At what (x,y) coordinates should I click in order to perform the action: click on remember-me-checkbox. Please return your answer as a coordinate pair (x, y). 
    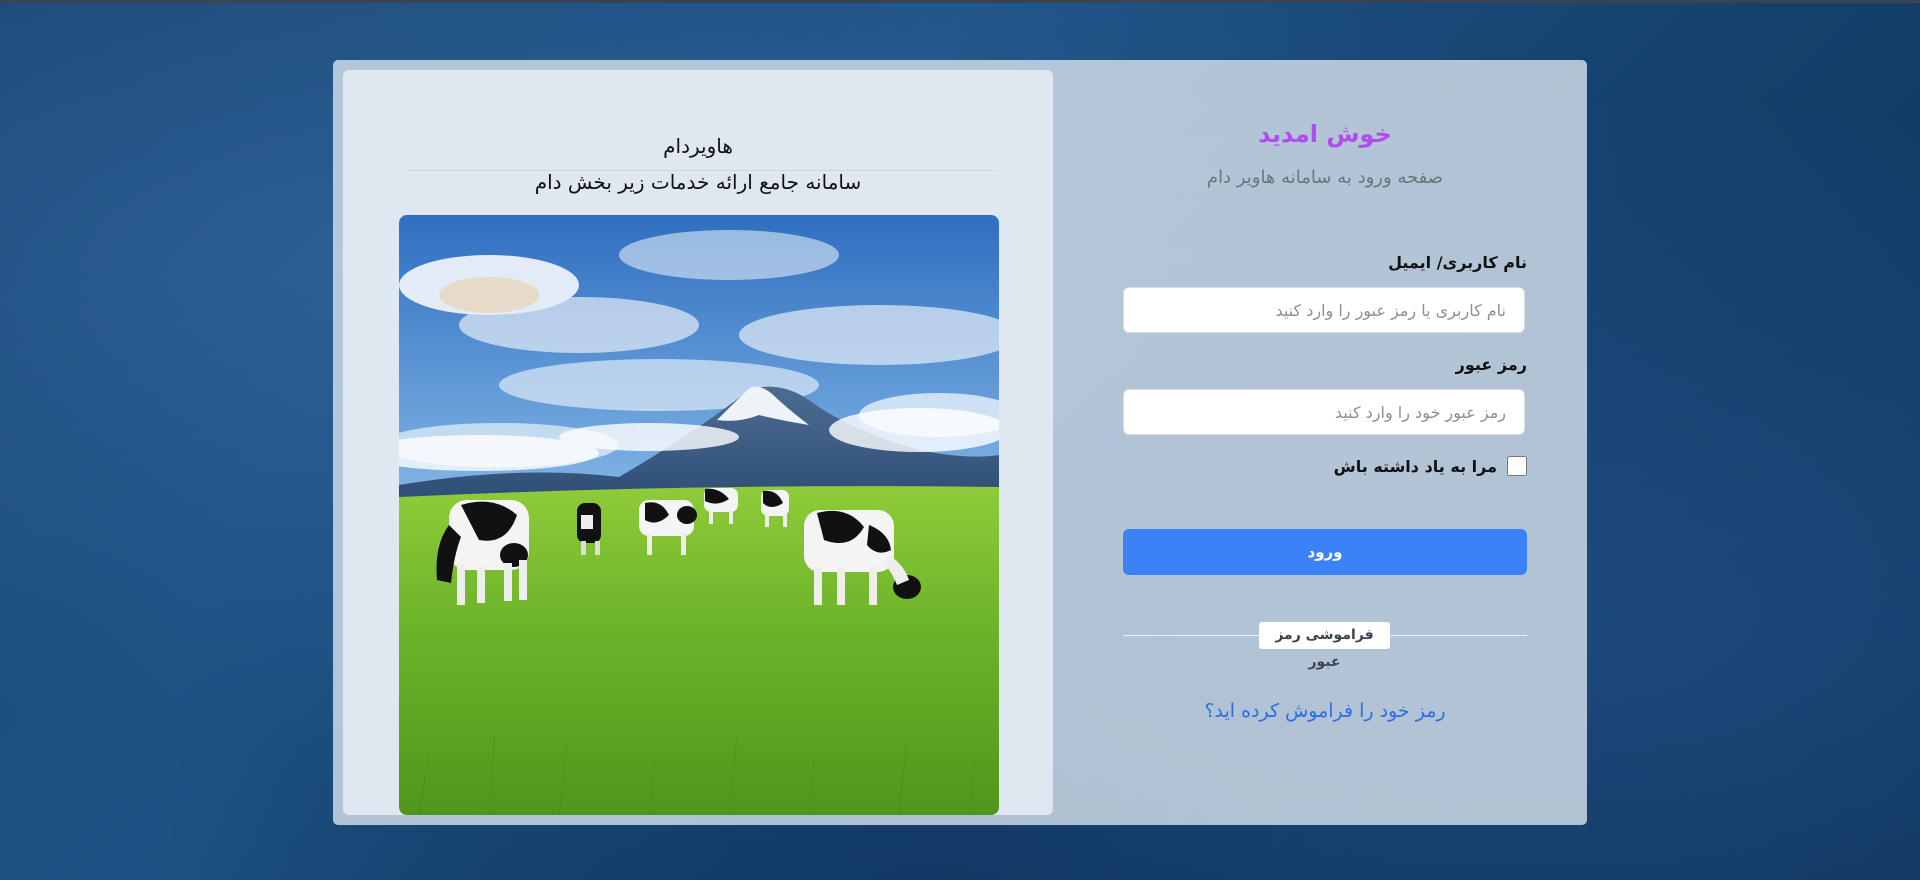
    Looking at the image, I should click on (1517, 466).